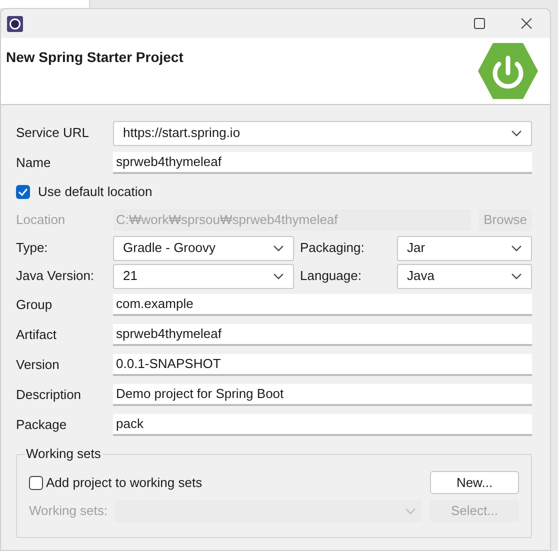 The width and height of the screenshot is (558, 551). Describe the element at coordinates (322, 365) in the screenshot. I see `text-field: 0.0.1-SNAPSHOT` at that location.